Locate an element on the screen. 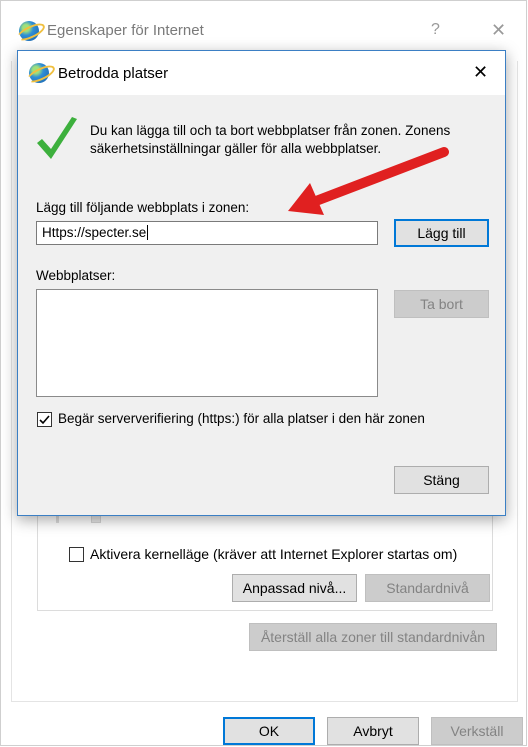 The image size is (528, 747). remove-button: Ta bort is located at coordinates (441, 304).